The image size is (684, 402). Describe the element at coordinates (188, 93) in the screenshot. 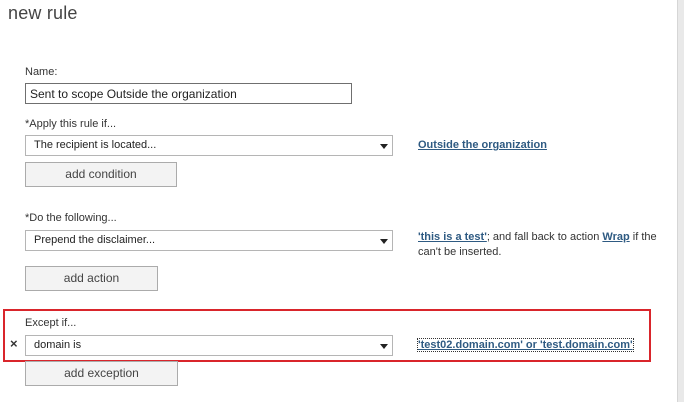

I see `name-input: Sent to scope Outside the organization` at that location.